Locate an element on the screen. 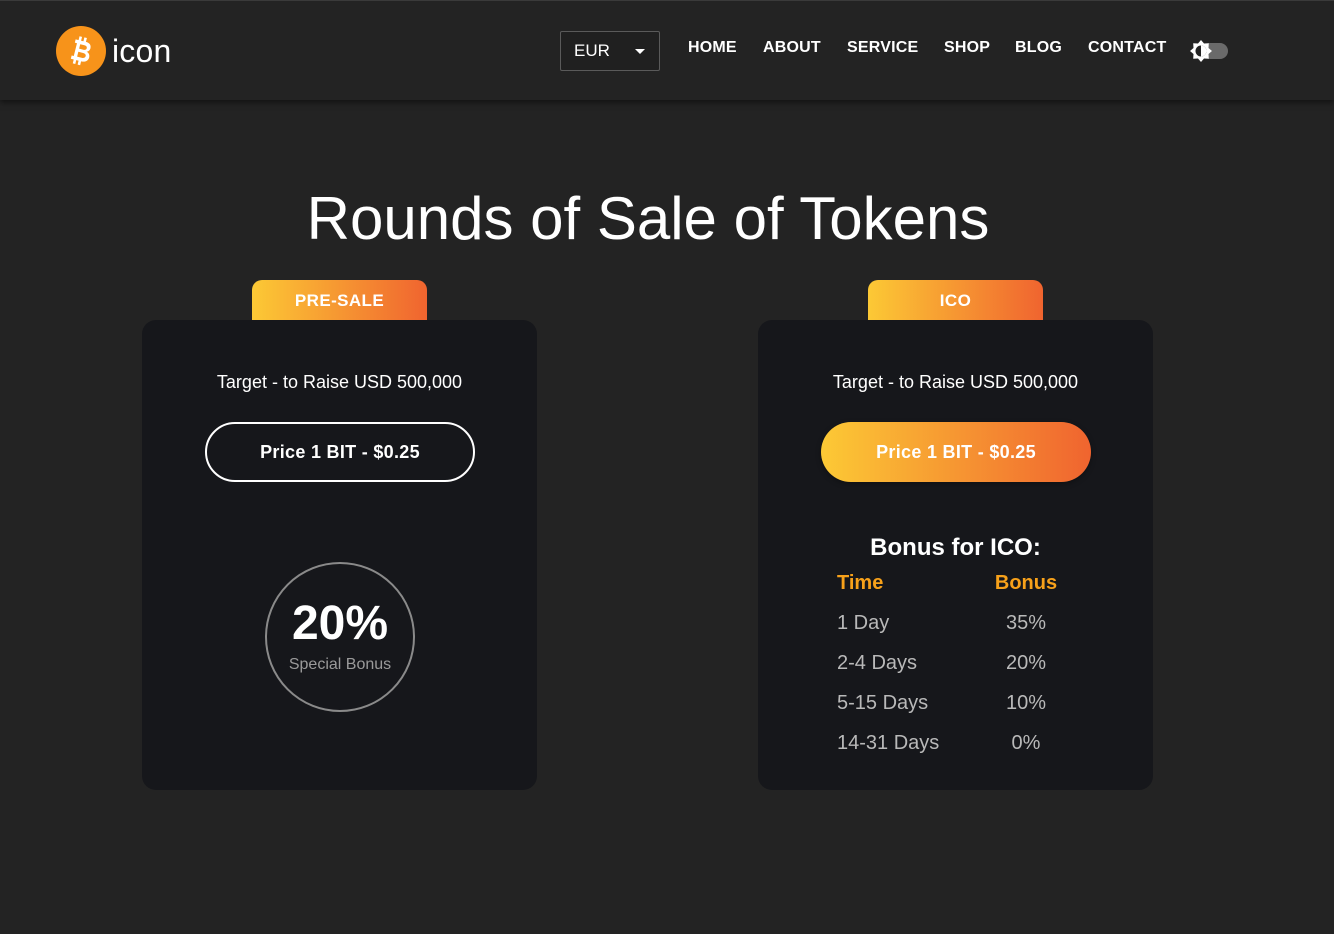 This screenshot has width=1334, height=934. theme-toggle is located at coordinates (1209, 51).